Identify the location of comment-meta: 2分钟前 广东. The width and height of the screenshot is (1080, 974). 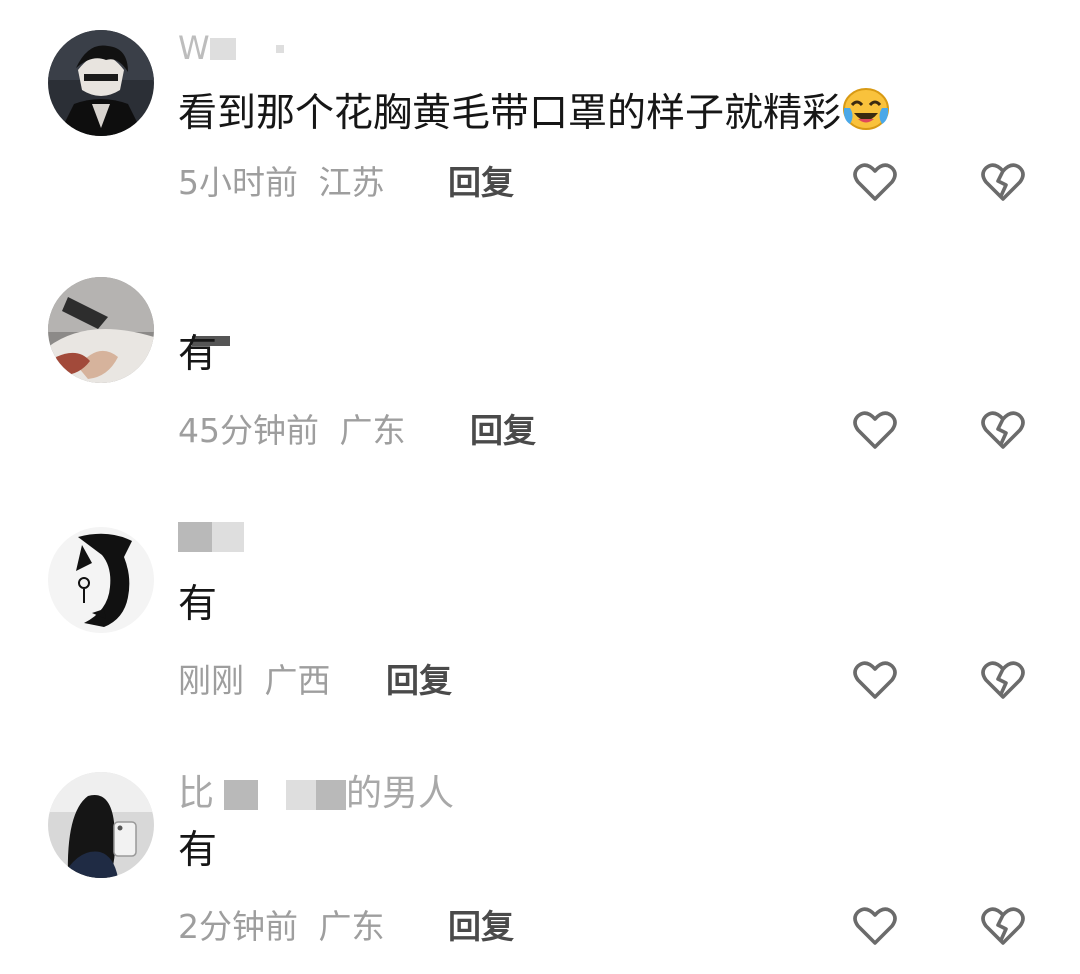
(281, 926).